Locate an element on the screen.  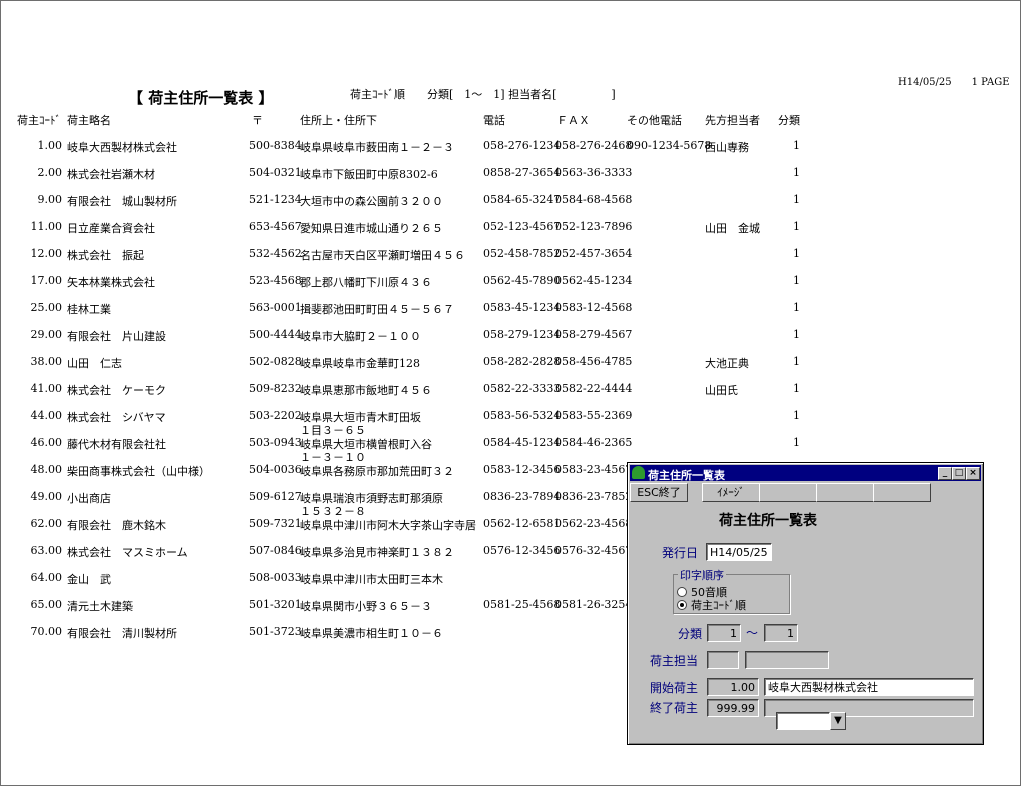
address-cell: 愛知県日進市城山通り２６５ is located at coordinates (371, 228).